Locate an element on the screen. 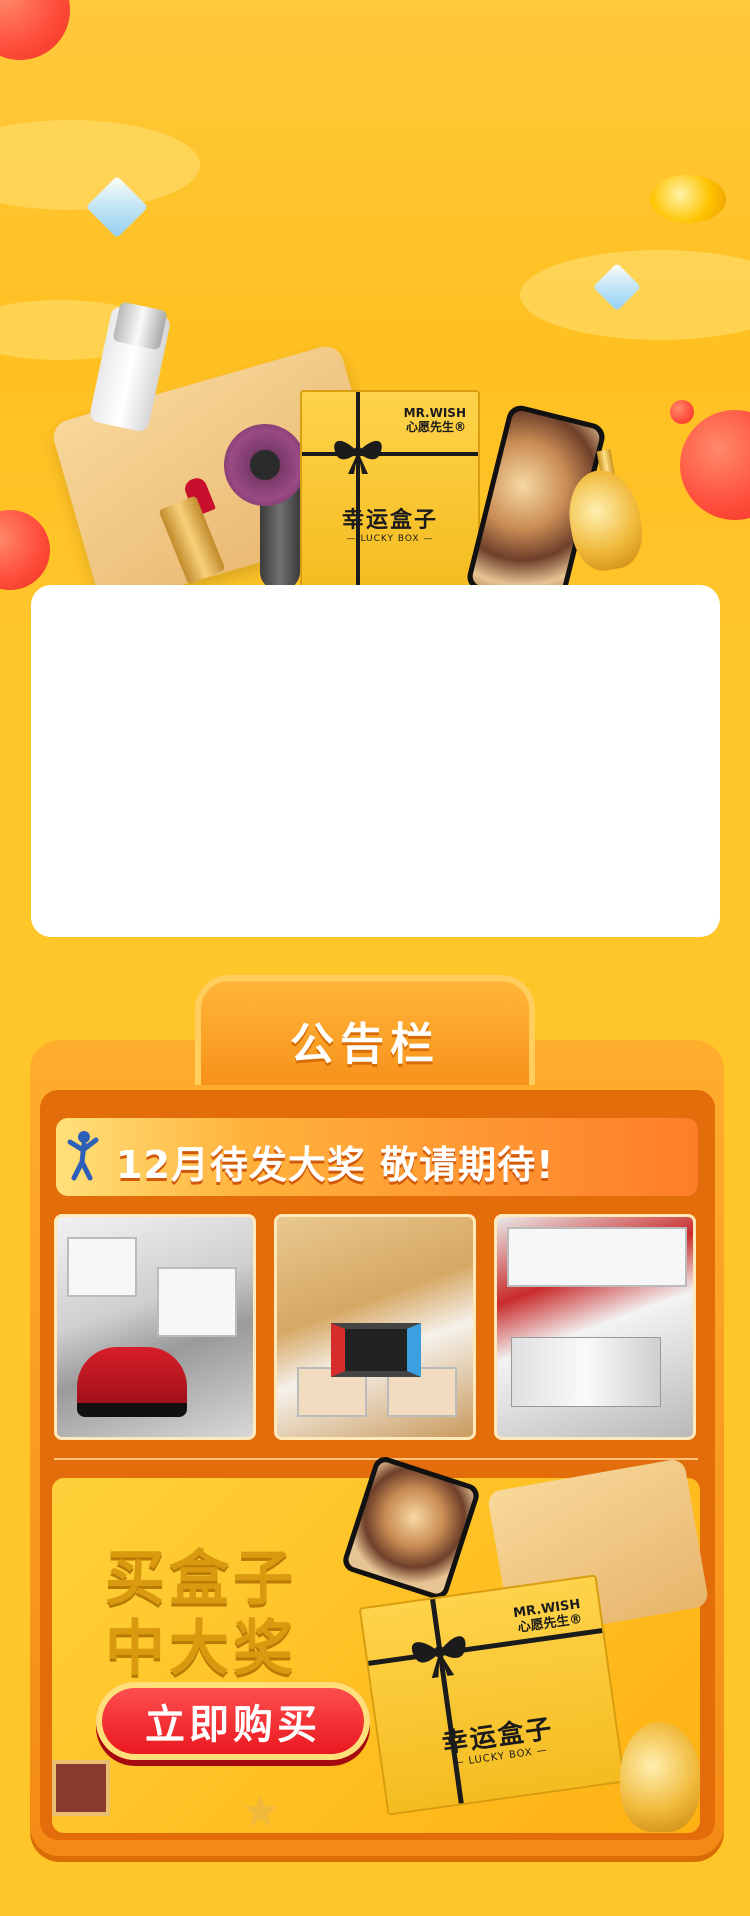 The height and width of the screenshot is (1916, 750). notice-board-title: 公告栏 is located at coordinates (365, 1044).